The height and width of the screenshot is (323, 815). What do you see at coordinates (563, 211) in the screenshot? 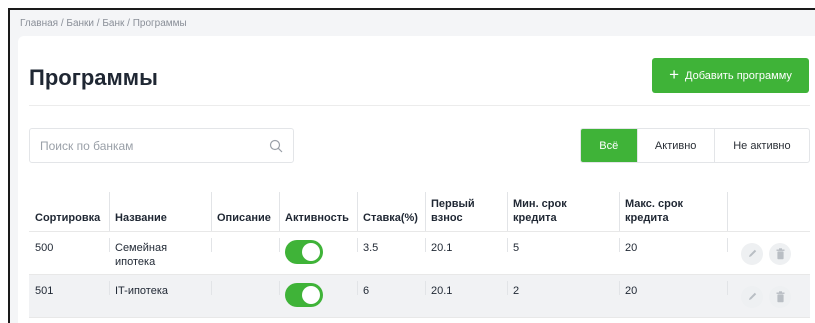
I see `col-min-term: Мин. срок кредита` at bounding box center [563, 211].